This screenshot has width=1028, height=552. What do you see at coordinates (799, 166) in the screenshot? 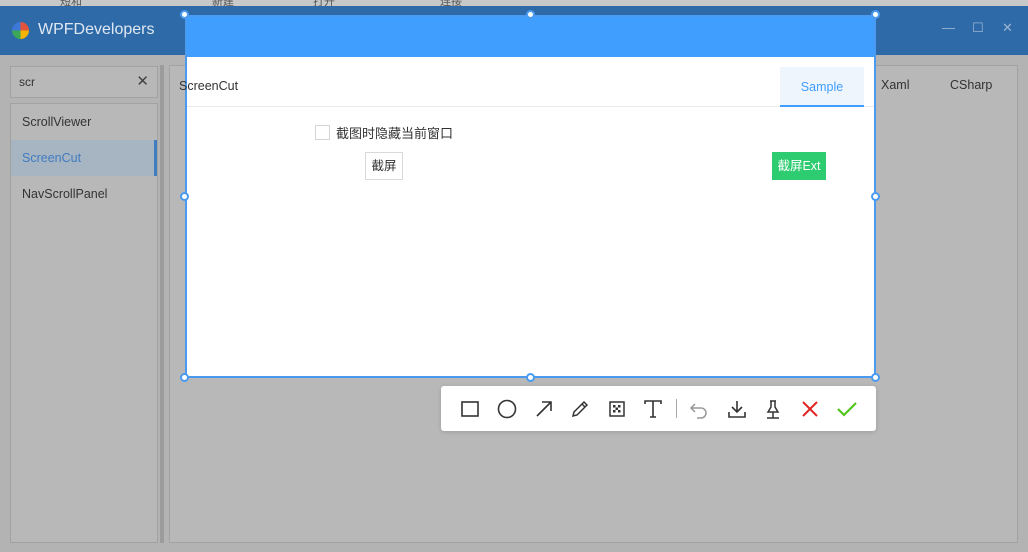
I see `screen-cut-ext-button: 截屏Ext` at bounding box center [799, 166].